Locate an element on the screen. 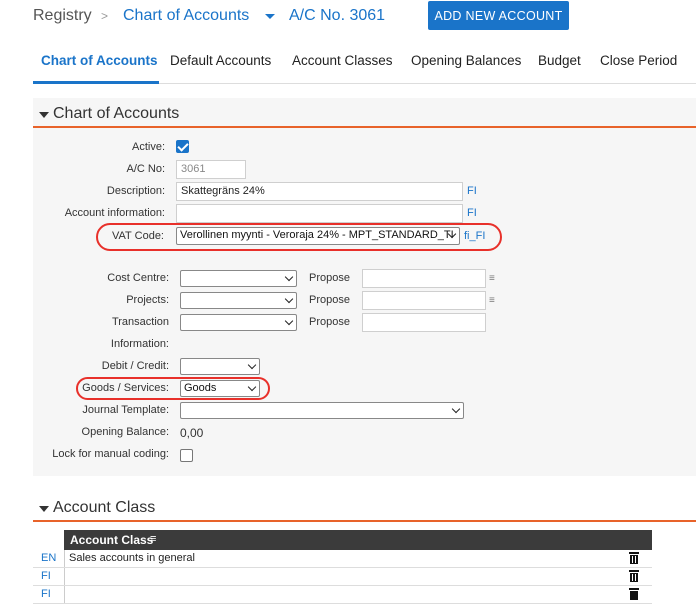 The image size is (696, 604). journal-template-label: Journal Template: is located at coordinates (125, 410).